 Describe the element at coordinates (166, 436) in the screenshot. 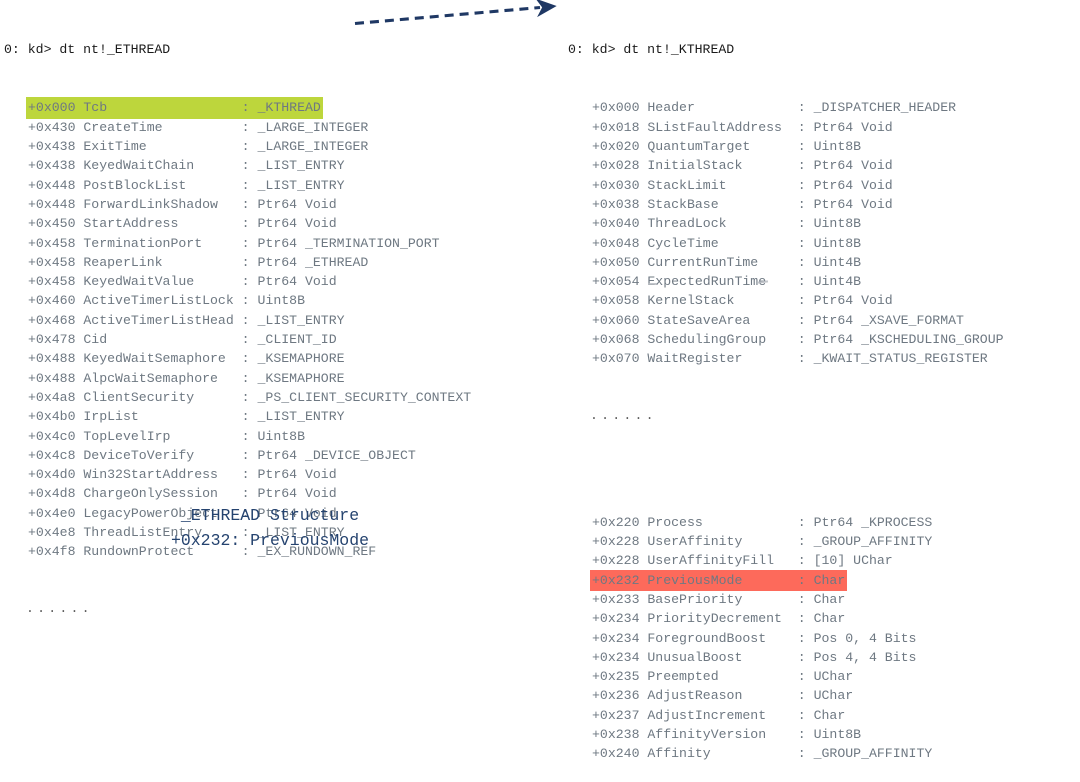

I see `struct-field-text: +0x4c0 TopLevelIrp : Uint8B` at that location.